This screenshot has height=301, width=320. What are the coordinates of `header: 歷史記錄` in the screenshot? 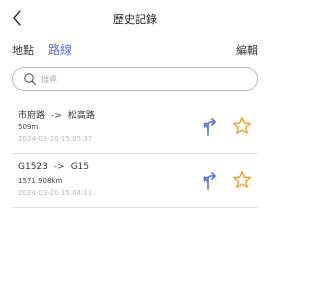 It's located at (135, 18).